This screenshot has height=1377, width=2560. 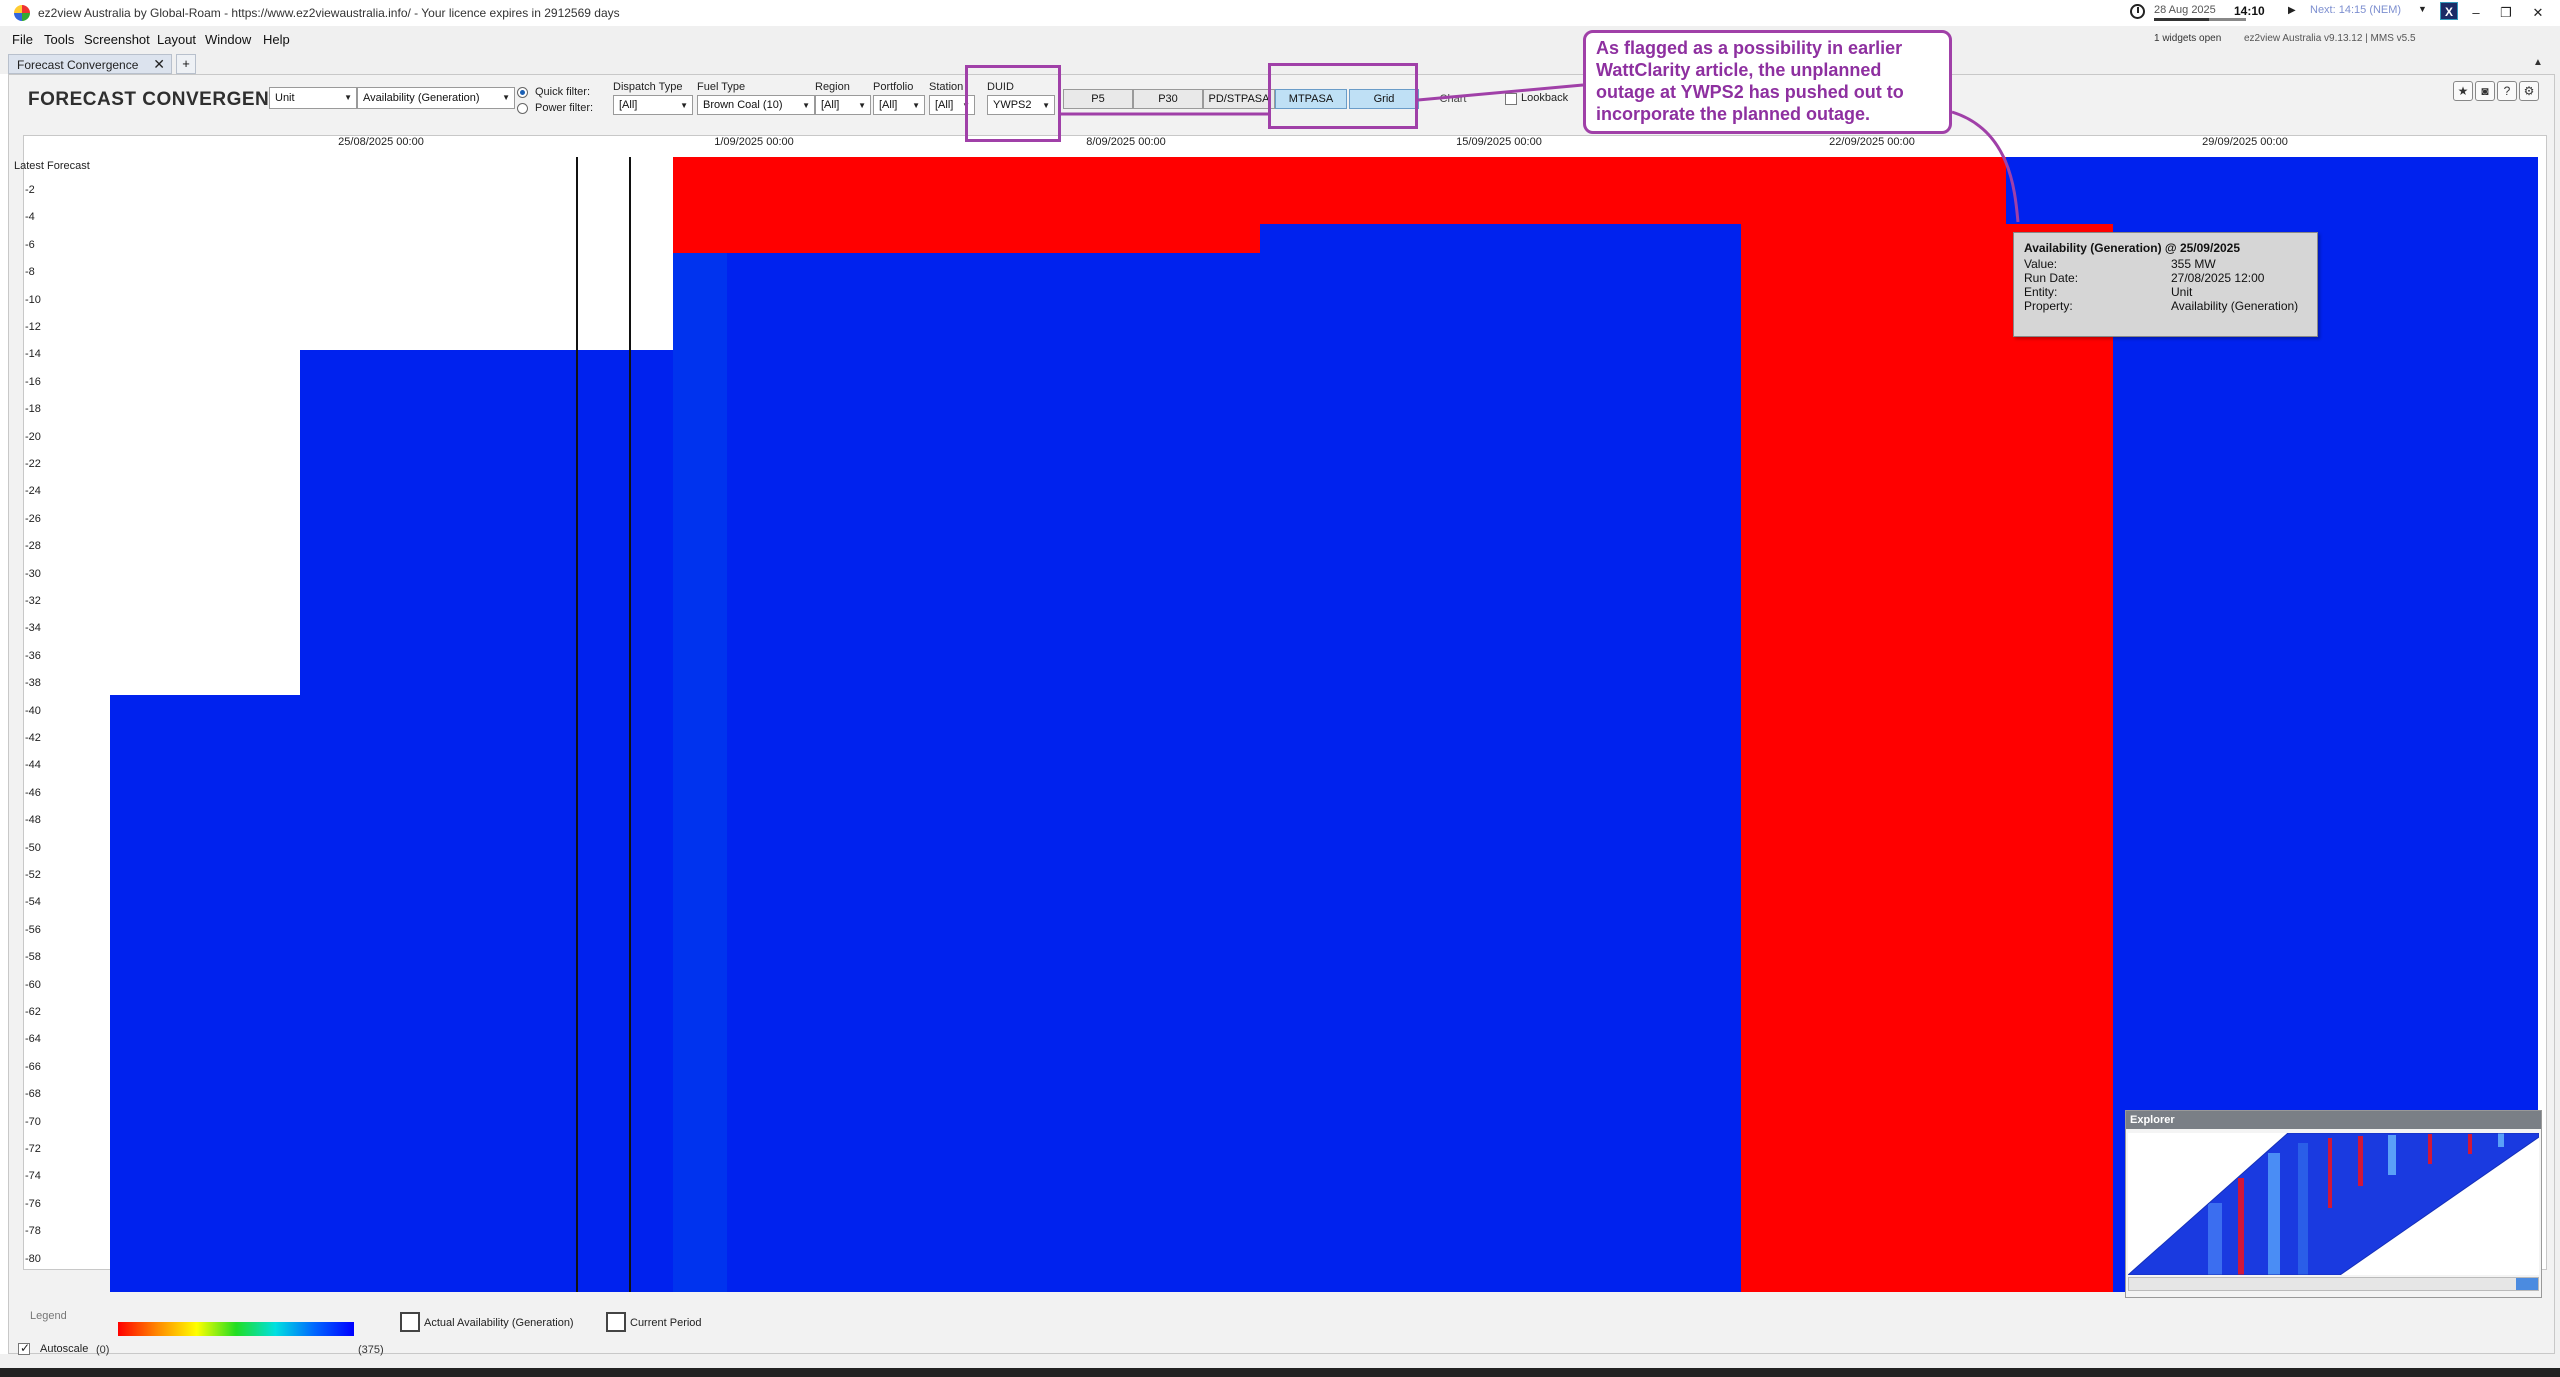 What do you see at coordinates (381, 142) in the screenshot?
I see `x-tick-label: 25/08/2025 00:00` at bounding box center [381, 142].